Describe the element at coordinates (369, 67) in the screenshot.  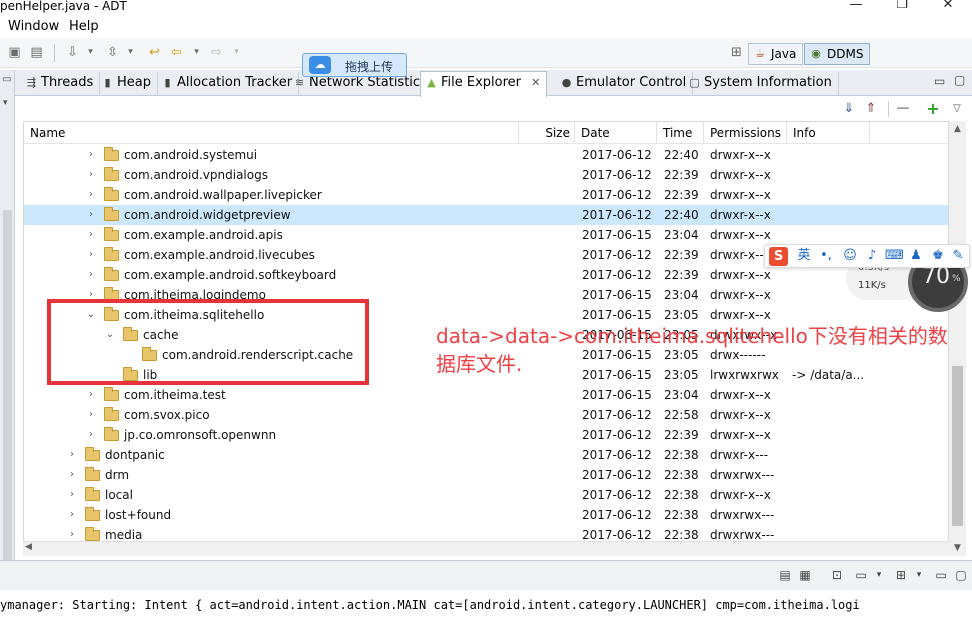
I see `upload-label: 拖拽上传` at that location.